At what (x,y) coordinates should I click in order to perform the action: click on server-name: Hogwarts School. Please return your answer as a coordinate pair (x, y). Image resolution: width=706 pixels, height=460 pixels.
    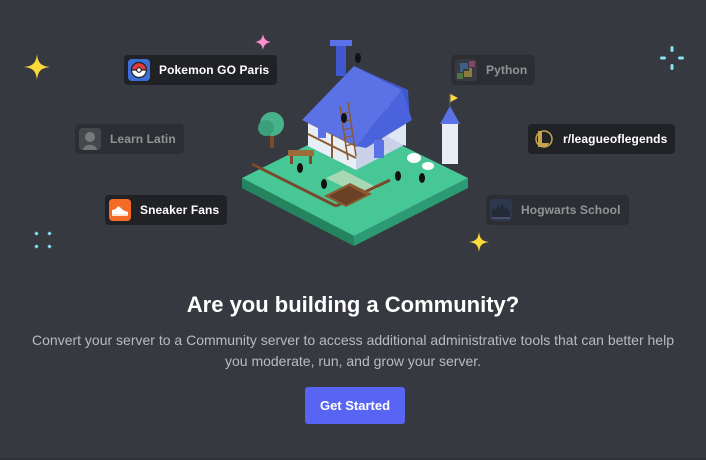
    Looking at the image, I should click on (571, 210).